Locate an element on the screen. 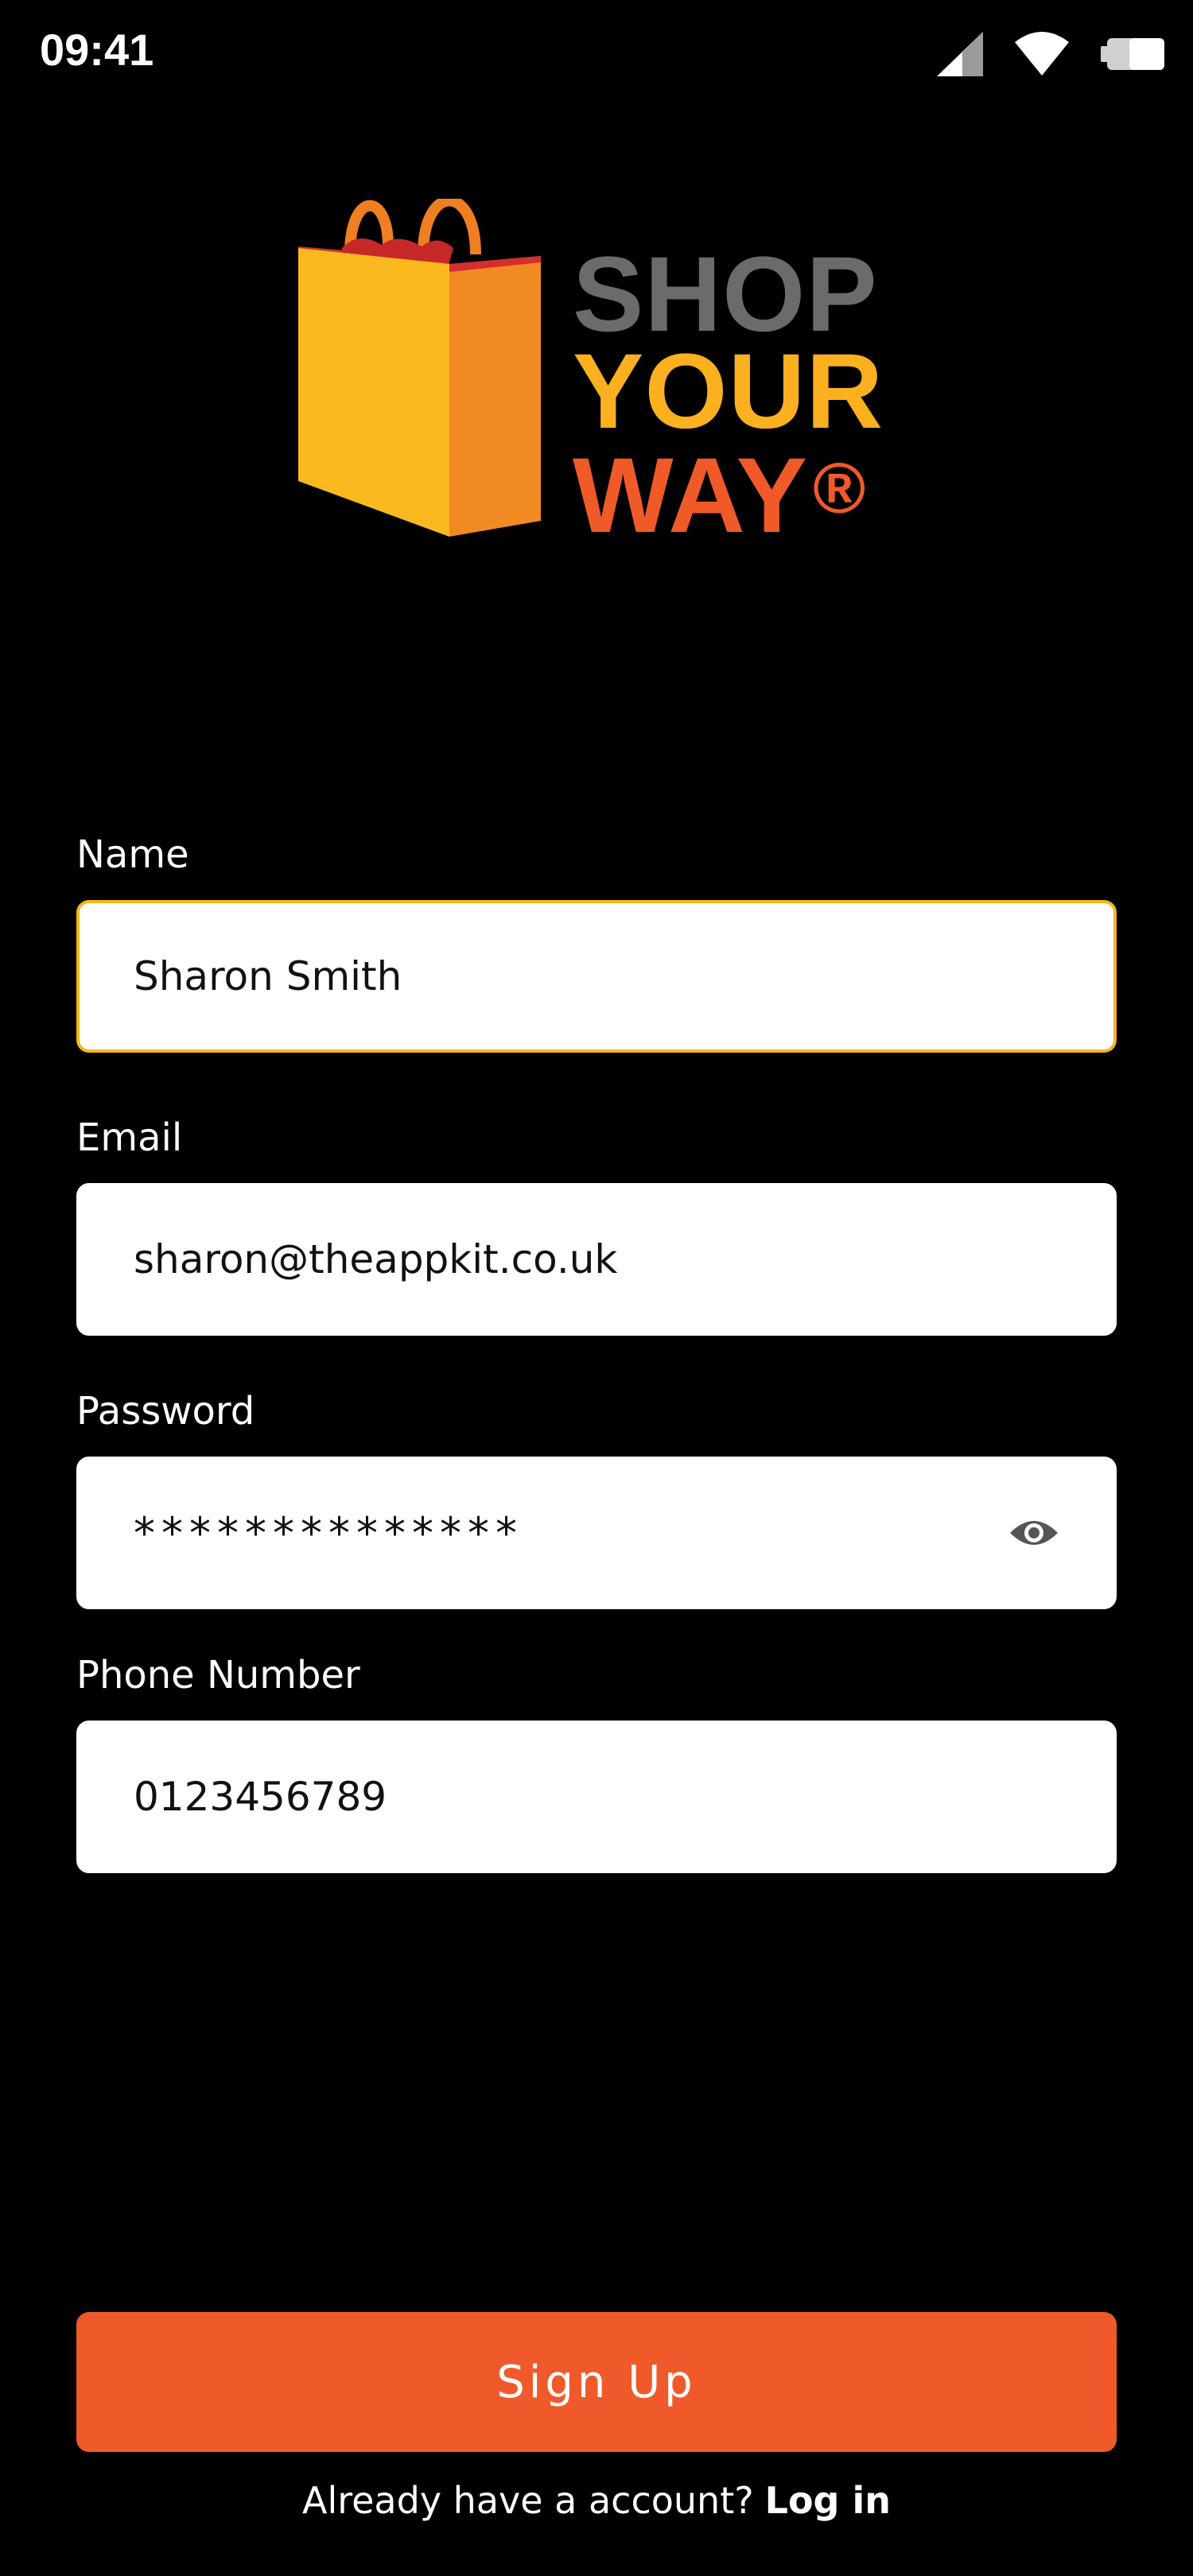 The width and height of the screenshot is (1193, 2576). signup-button: Sign Up is located at coordinates (596, 2382).